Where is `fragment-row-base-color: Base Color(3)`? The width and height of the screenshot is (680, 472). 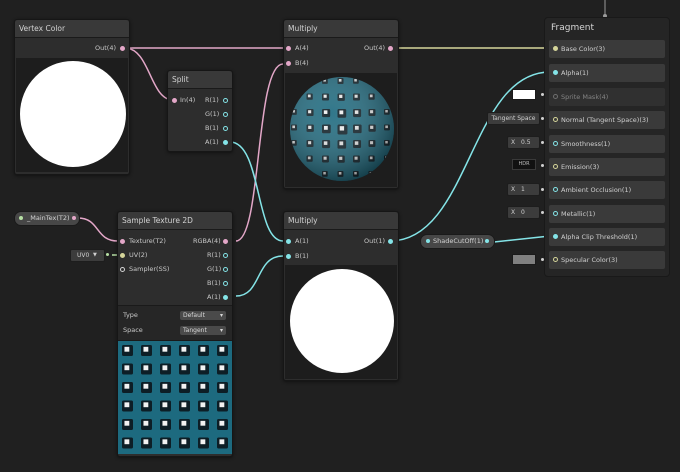
fragment-row-base-color: Base Color(3) is located at coordinates (607, 49).